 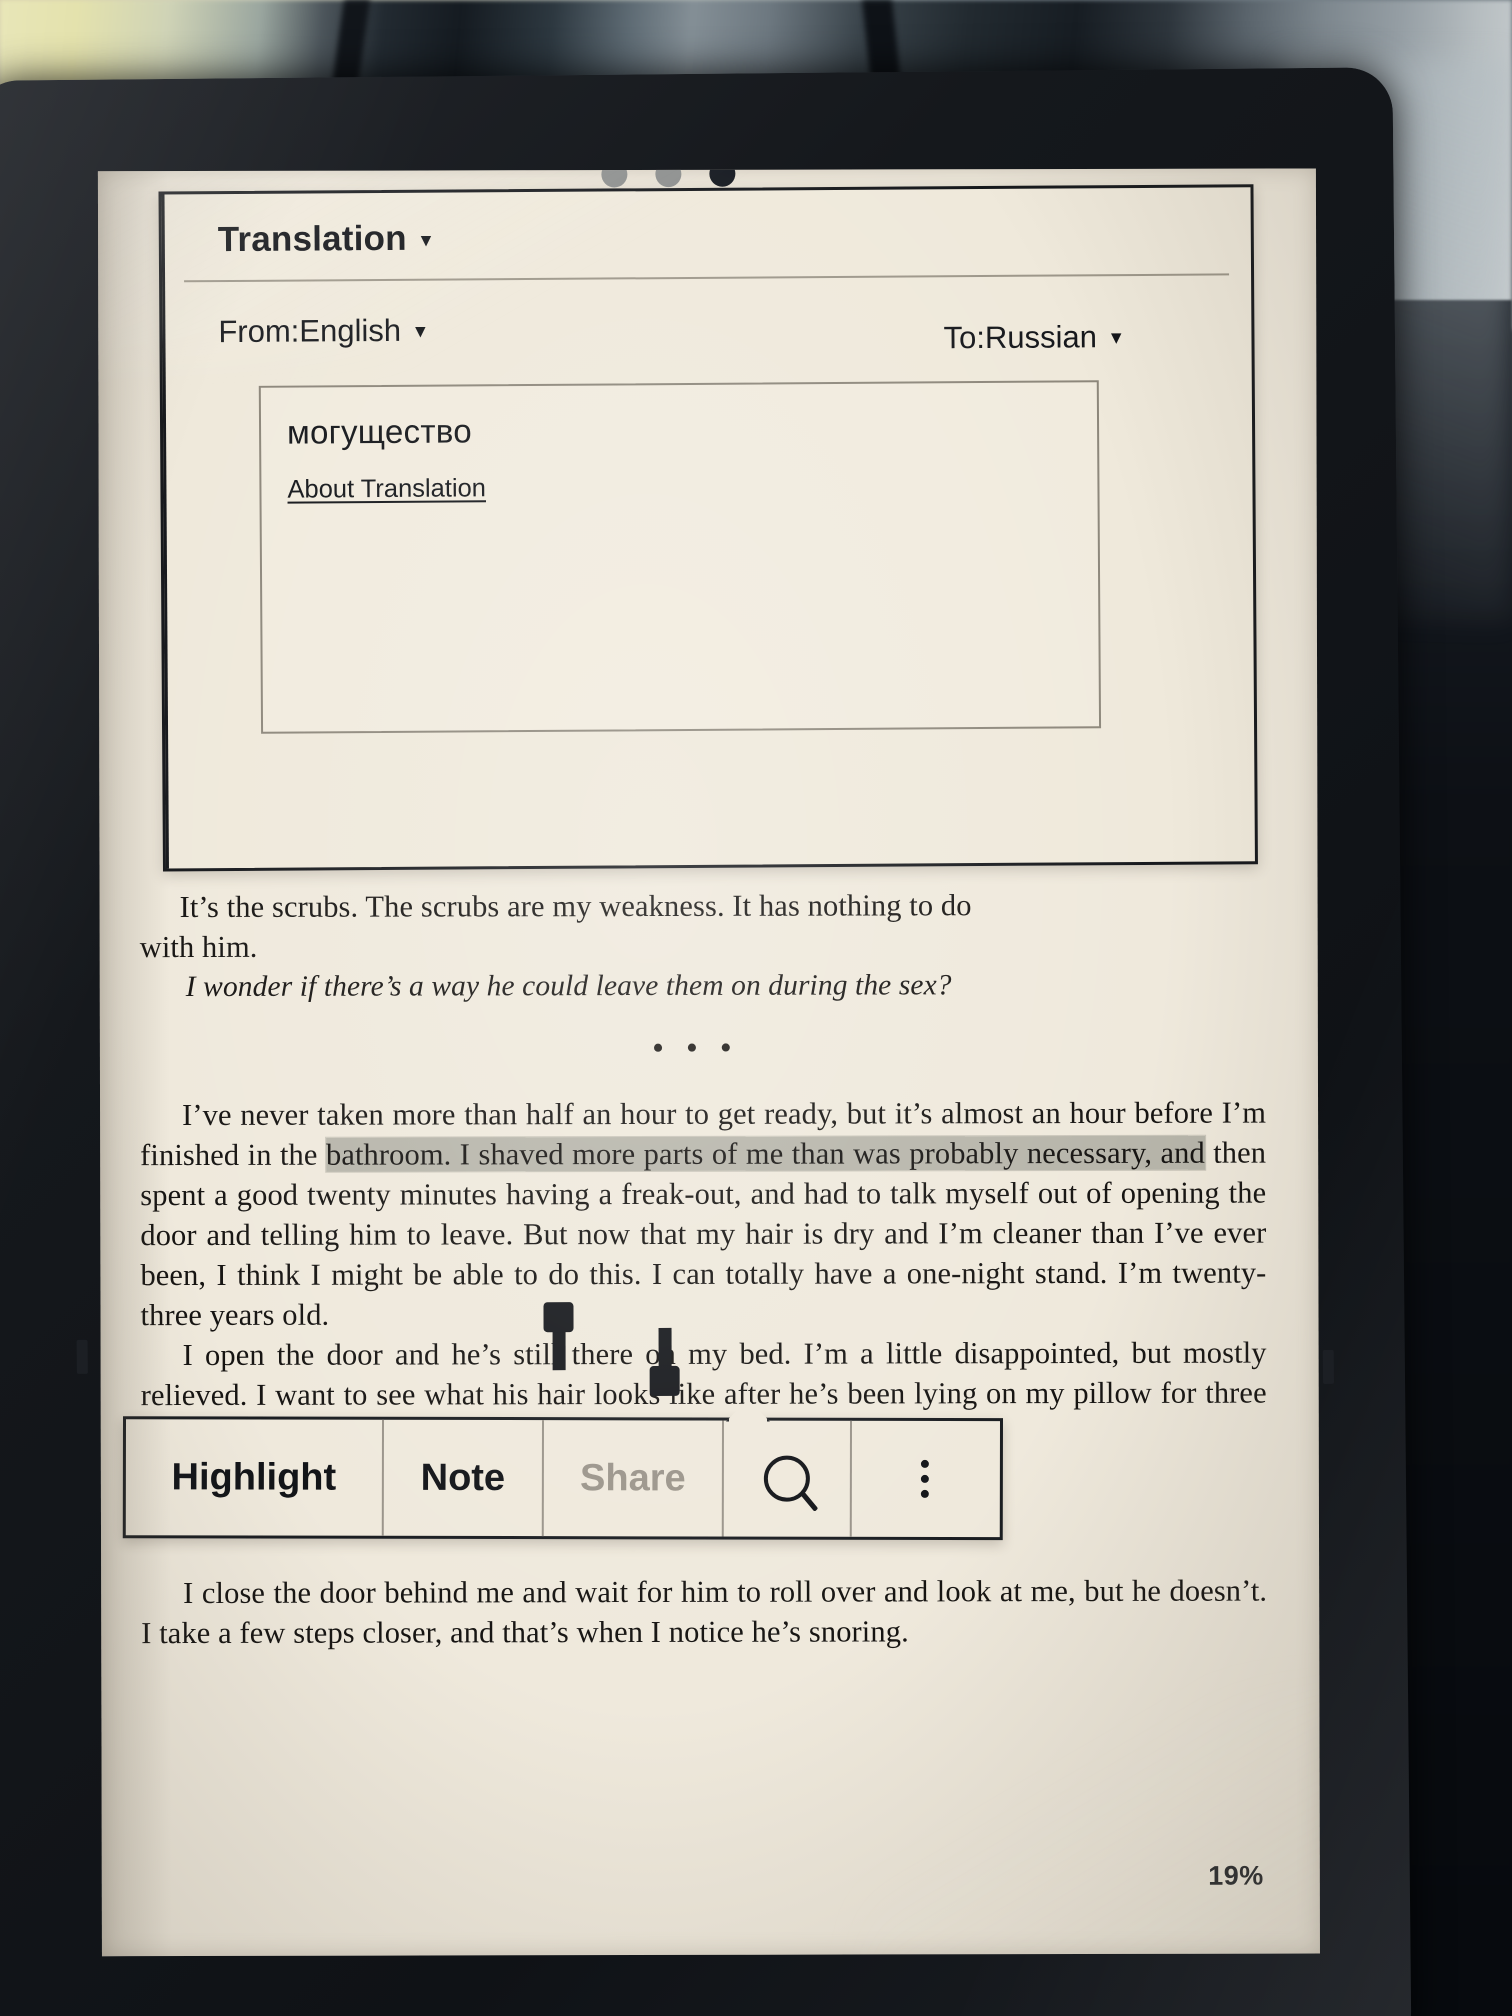 I want to click on search-icon, so click(x=786, y=1478).